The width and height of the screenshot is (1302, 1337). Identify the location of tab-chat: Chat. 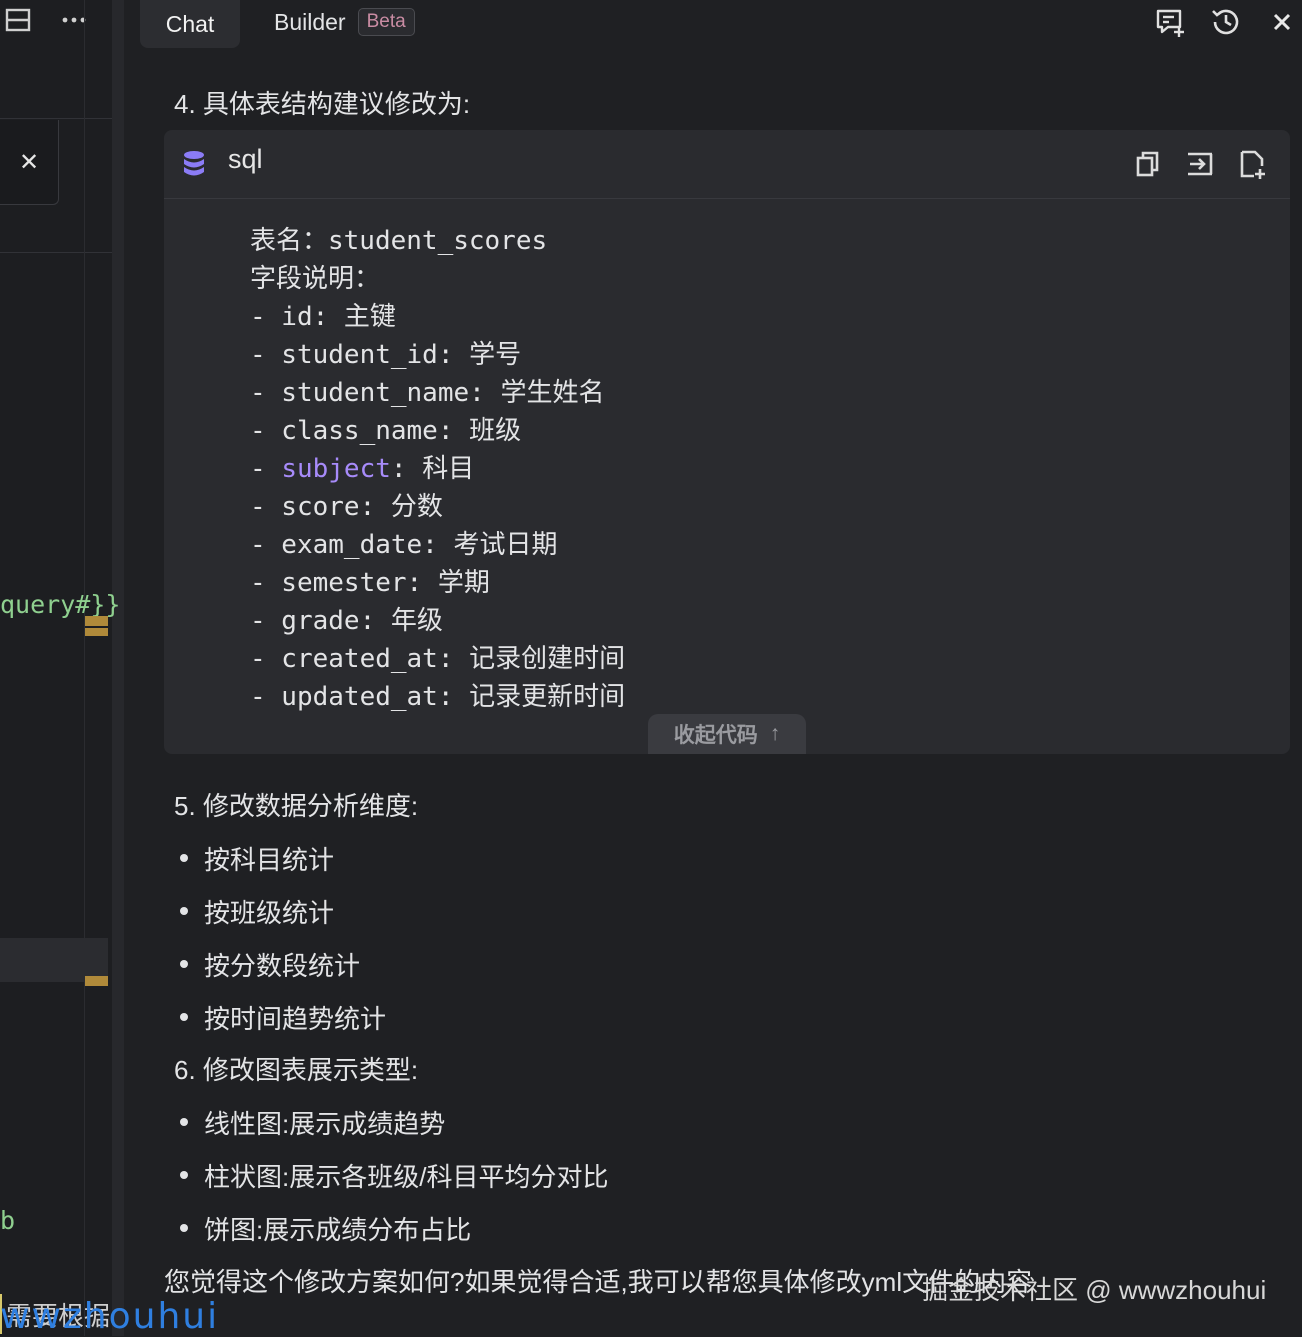
(190, 24).